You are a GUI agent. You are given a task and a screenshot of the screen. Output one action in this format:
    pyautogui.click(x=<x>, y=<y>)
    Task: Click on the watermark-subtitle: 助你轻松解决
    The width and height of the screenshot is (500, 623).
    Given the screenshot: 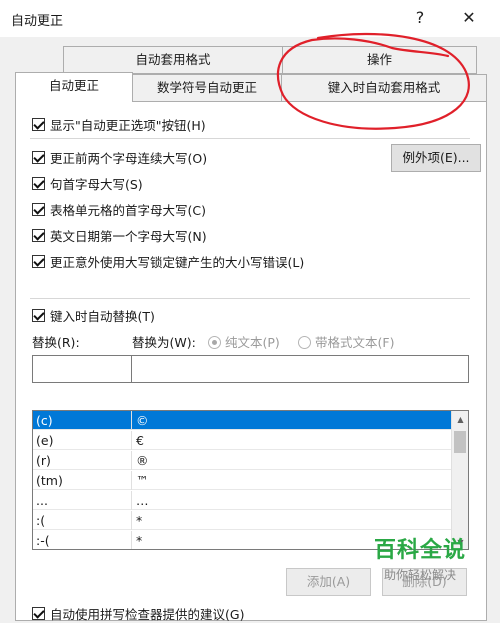 What is the action you would take?
    pyautogui.click(x=419, y=575)
    